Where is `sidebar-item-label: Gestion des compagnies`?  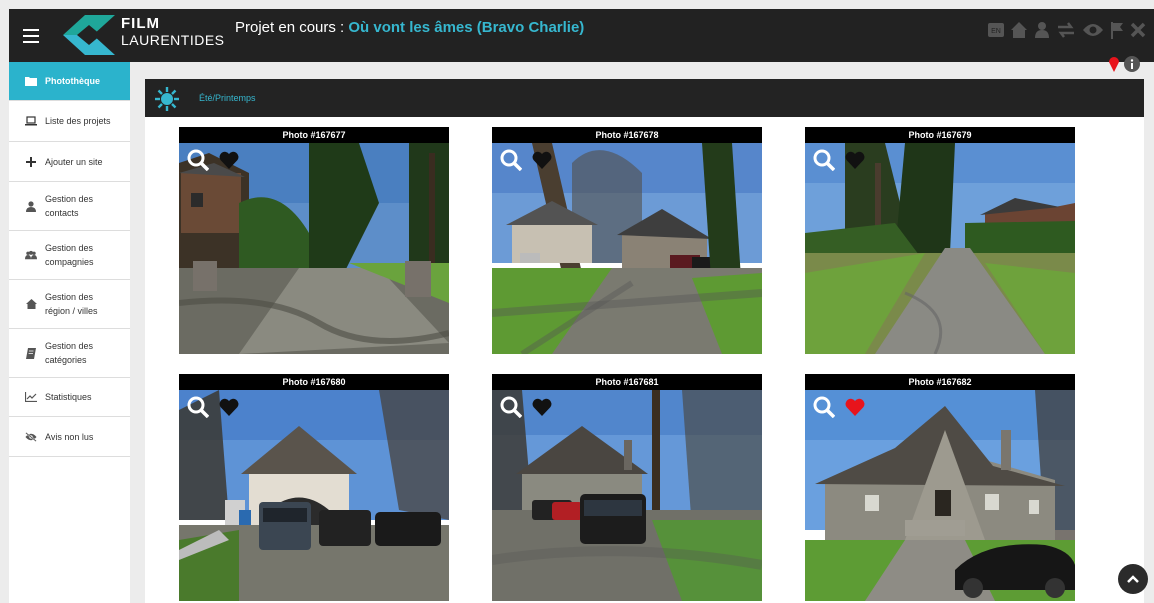 sidebar-item-label: Gestion des compagnies is located at coordinates (69, 255).